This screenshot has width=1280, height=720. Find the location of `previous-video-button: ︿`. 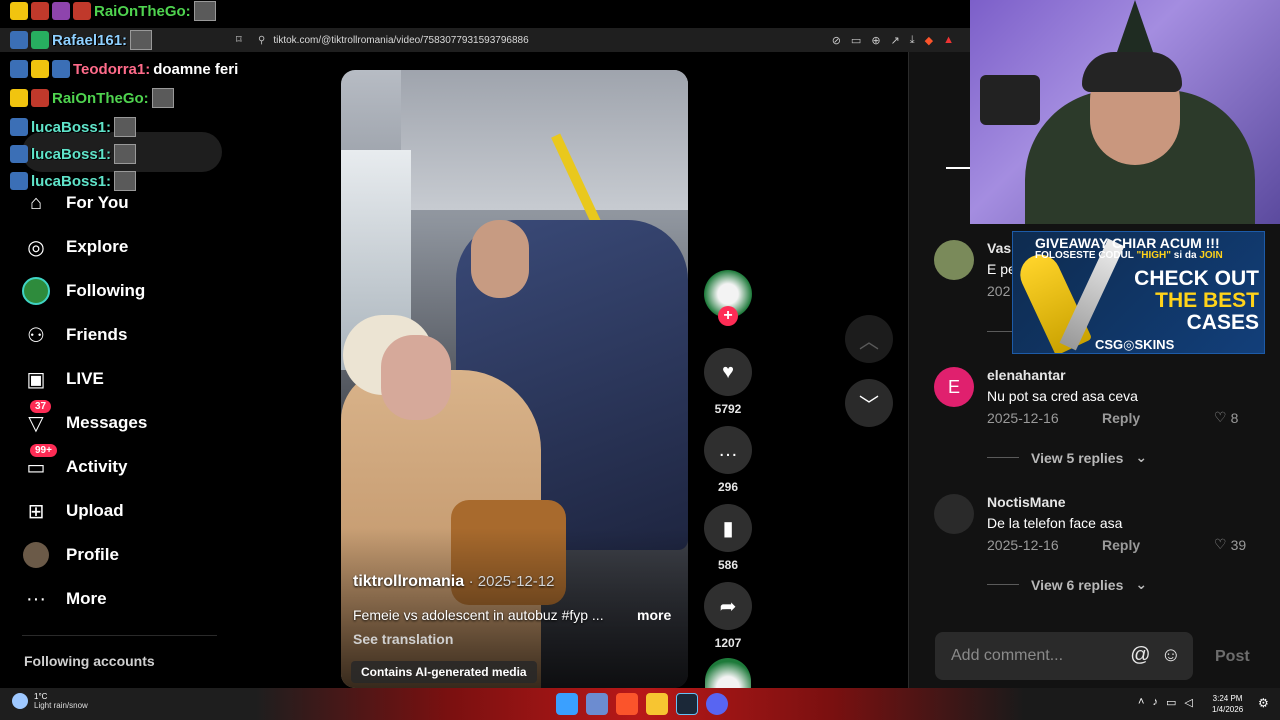

previous-video-button: ︿ is located at coordinates (869, 339).